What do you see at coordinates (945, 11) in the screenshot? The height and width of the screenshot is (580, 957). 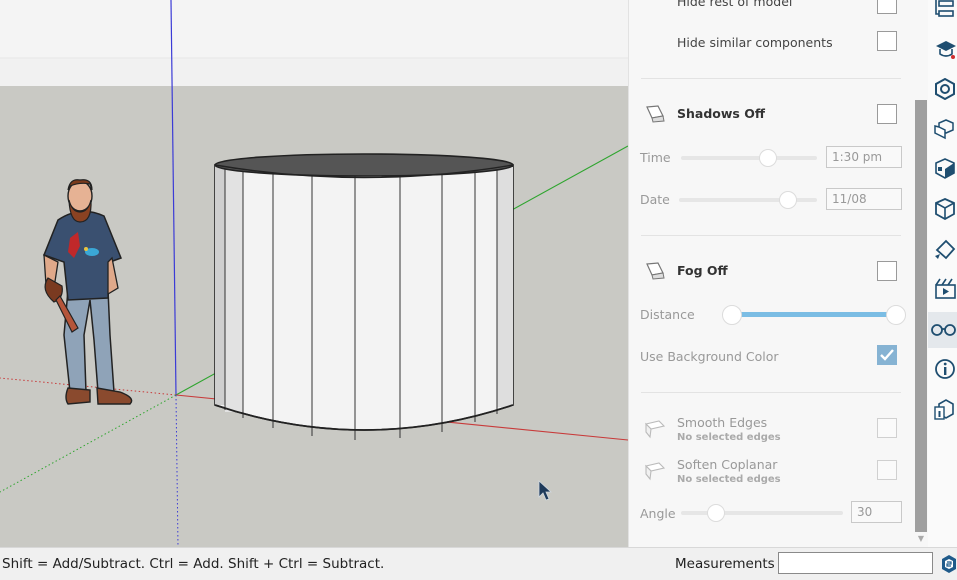 I see `outliner-icon` at bounding box center [945, 11].